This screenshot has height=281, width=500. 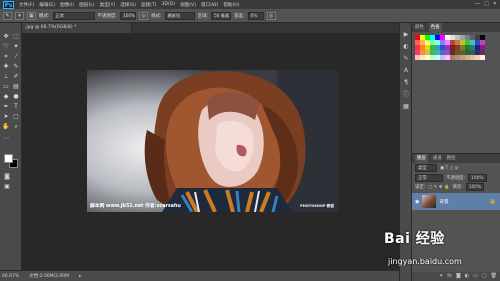 I want to click on tolerance-field: 0%, so click(x=255, y=15).